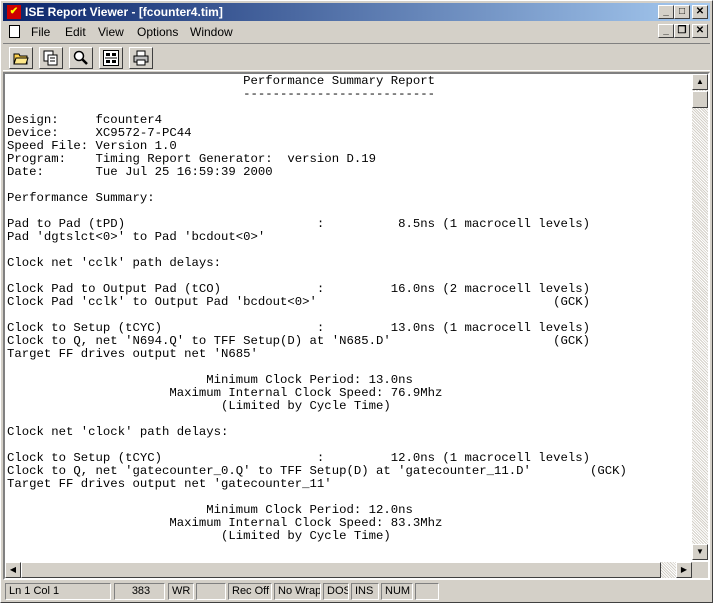  I want to click on report-line: --------------------------, so click(221, 94).